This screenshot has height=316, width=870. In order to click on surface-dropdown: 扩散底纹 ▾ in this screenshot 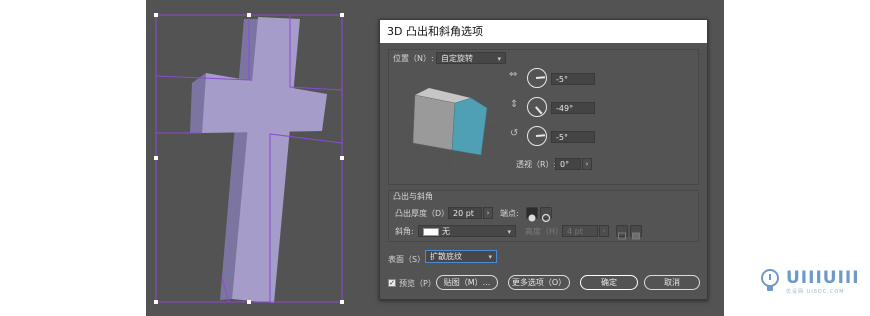, I will do `click(461, 256)`.